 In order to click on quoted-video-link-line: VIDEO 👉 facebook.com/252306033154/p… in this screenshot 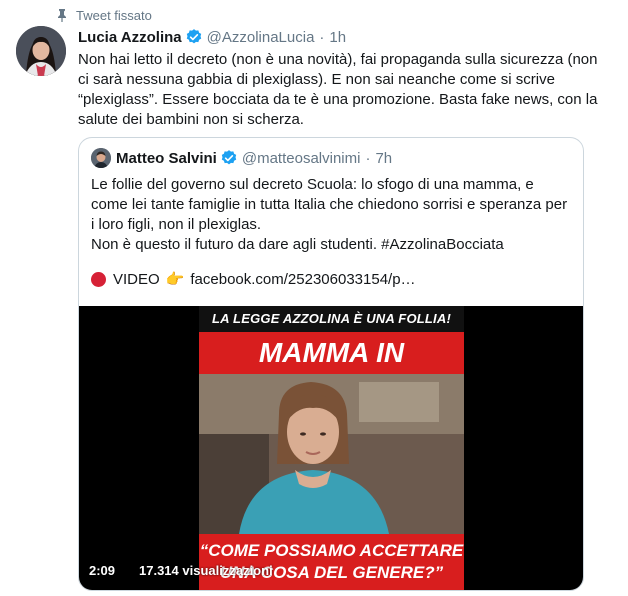, I will do `click(253, 279)`.